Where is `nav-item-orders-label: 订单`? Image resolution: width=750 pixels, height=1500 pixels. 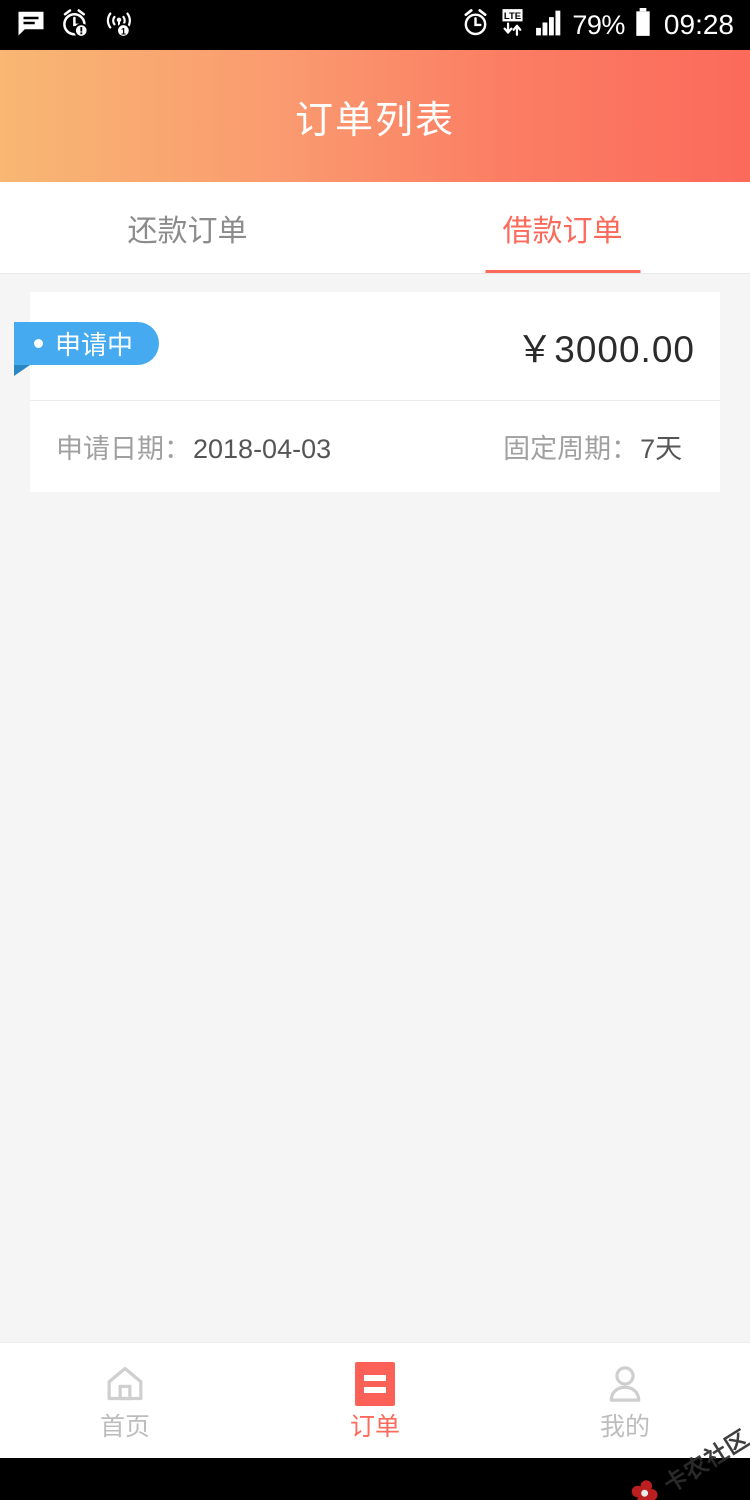
nav-item-orders-label: 订单 is located at coordinates (374, 1426).